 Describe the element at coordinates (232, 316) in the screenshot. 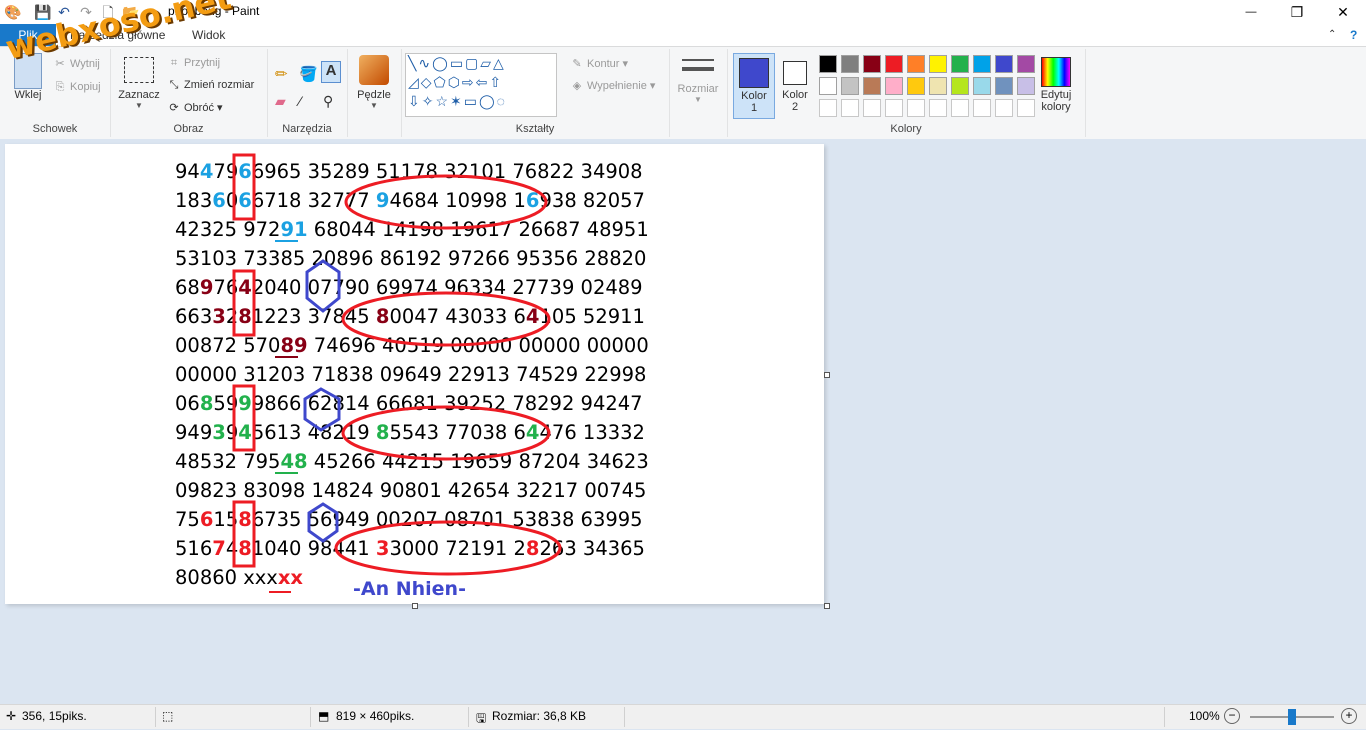

I see `digit-run: 2` at that location.